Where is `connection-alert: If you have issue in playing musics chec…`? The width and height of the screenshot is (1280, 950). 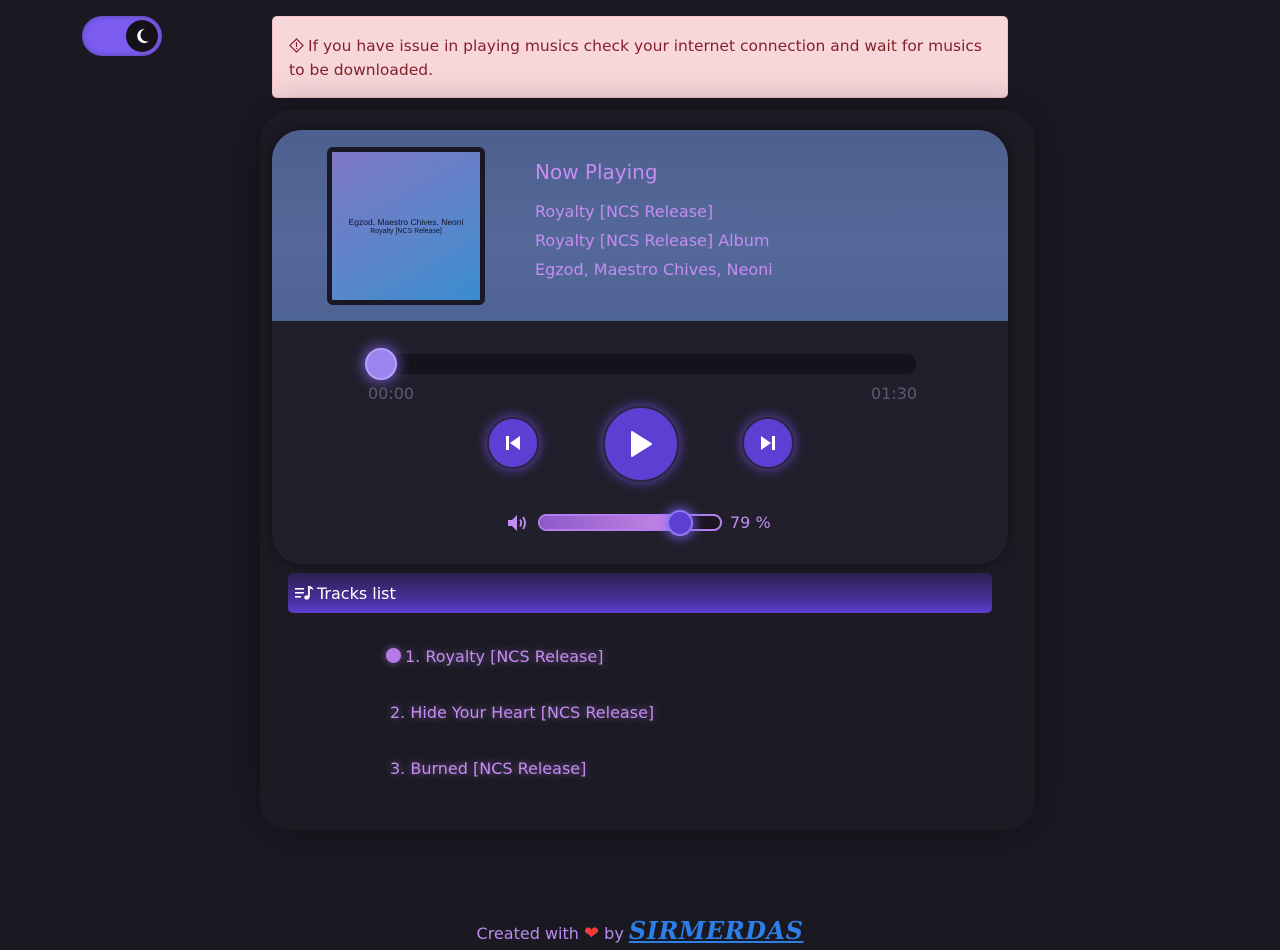 connection-alert: If you have issue in playing musics chec… is located at coordinates (640, 57).